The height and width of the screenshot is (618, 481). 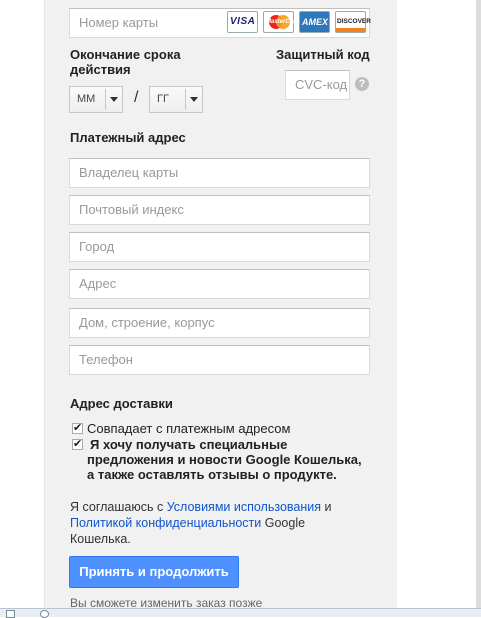 I want to click on cvc-placeholder: CVC-код, so click(x=321, y=84).